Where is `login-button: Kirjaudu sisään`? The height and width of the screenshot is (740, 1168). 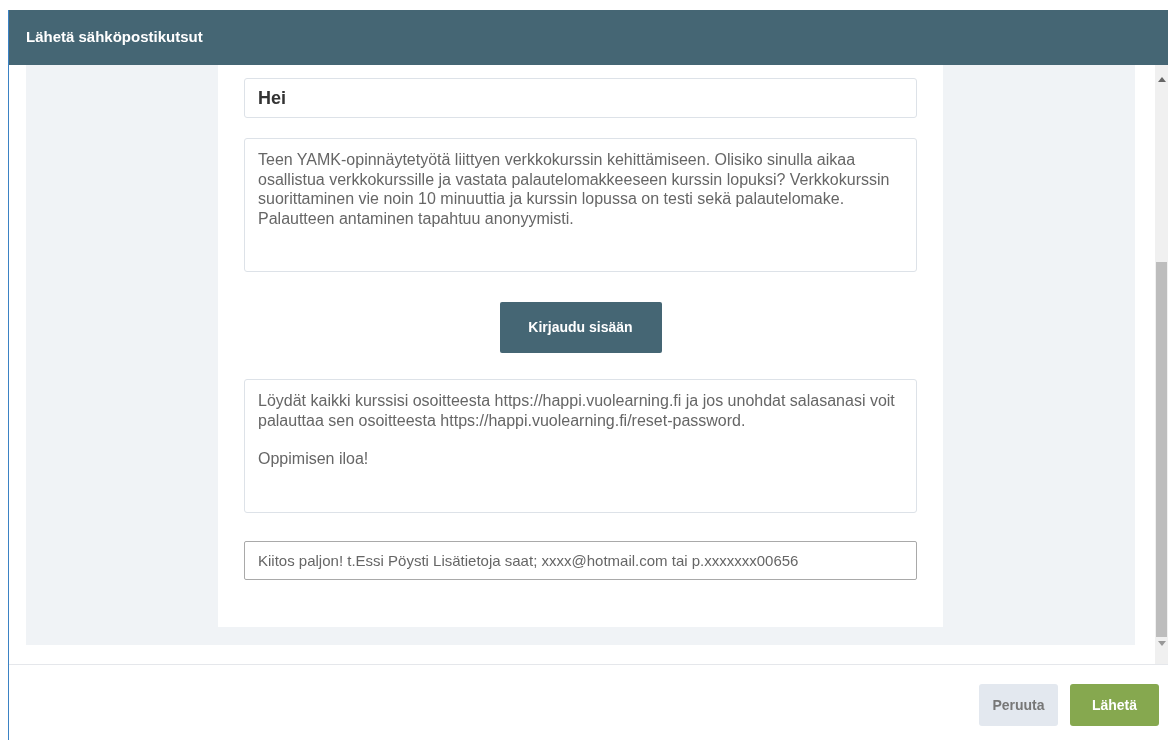 login-button: Kirjaudu sisään is located at coordinates (580, 327).